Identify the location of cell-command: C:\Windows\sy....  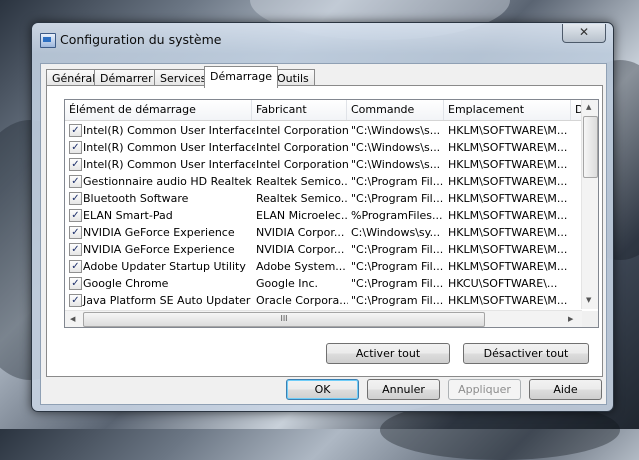
(396, 232).